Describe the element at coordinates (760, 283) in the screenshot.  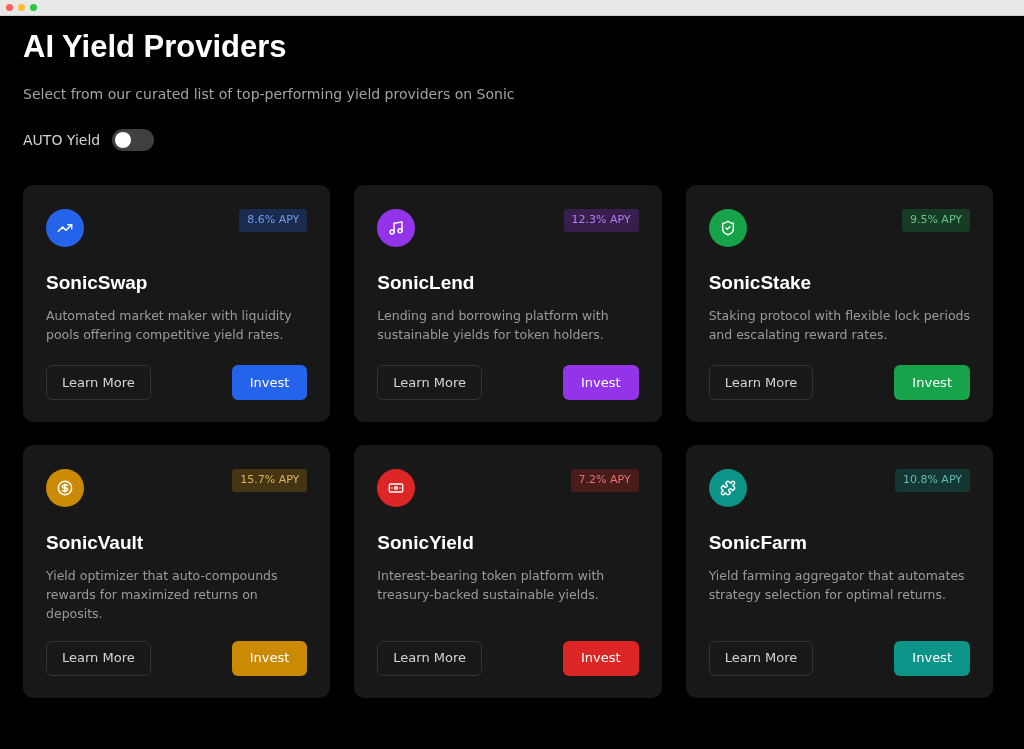
I see `provider-name: SonicStake` at that location.